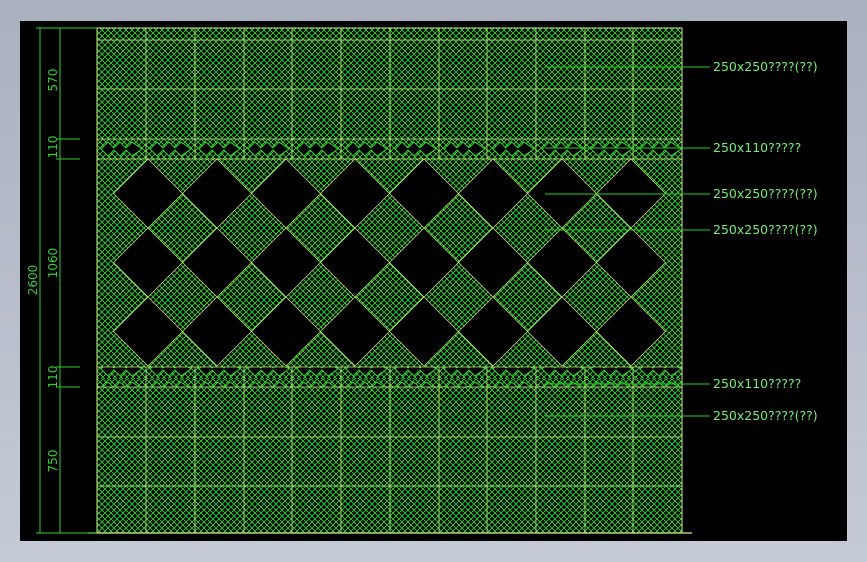 Image resolution: width=867 pixels, height=562 pixels. What do you see at coordinates (53, 263) in the screenshot?
I see `dim-segment-label: 1060` at bounding box center [53, 263].